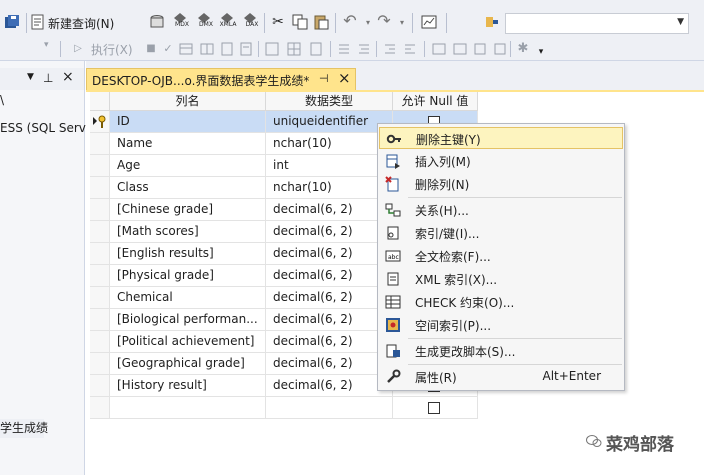 The image size is (704, 475). Describe the element at coordinates (188, 188) in the screenshot. I see `cell-column-name: Class` at that location.